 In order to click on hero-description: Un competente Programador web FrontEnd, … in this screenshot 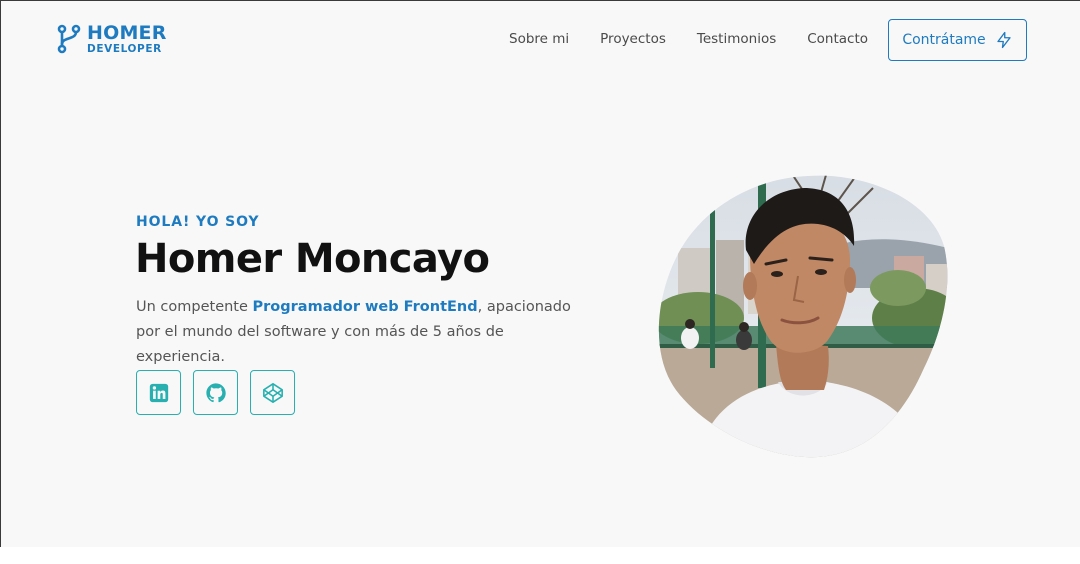, I will do `click(366, 332)`.